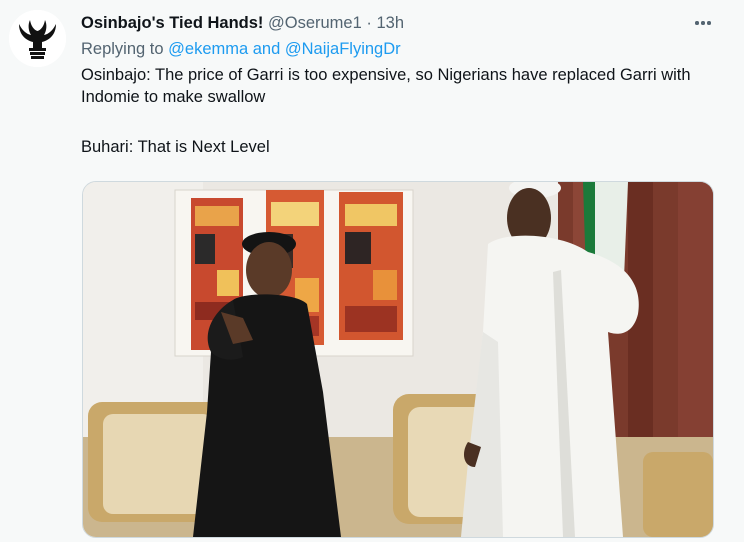 The image size is (744, 542). What do you see at coordinates (172, 23) in the screenshot?
I see `display-name: Osinbajo's Tied Hands!` at bounding box center [172, 23].